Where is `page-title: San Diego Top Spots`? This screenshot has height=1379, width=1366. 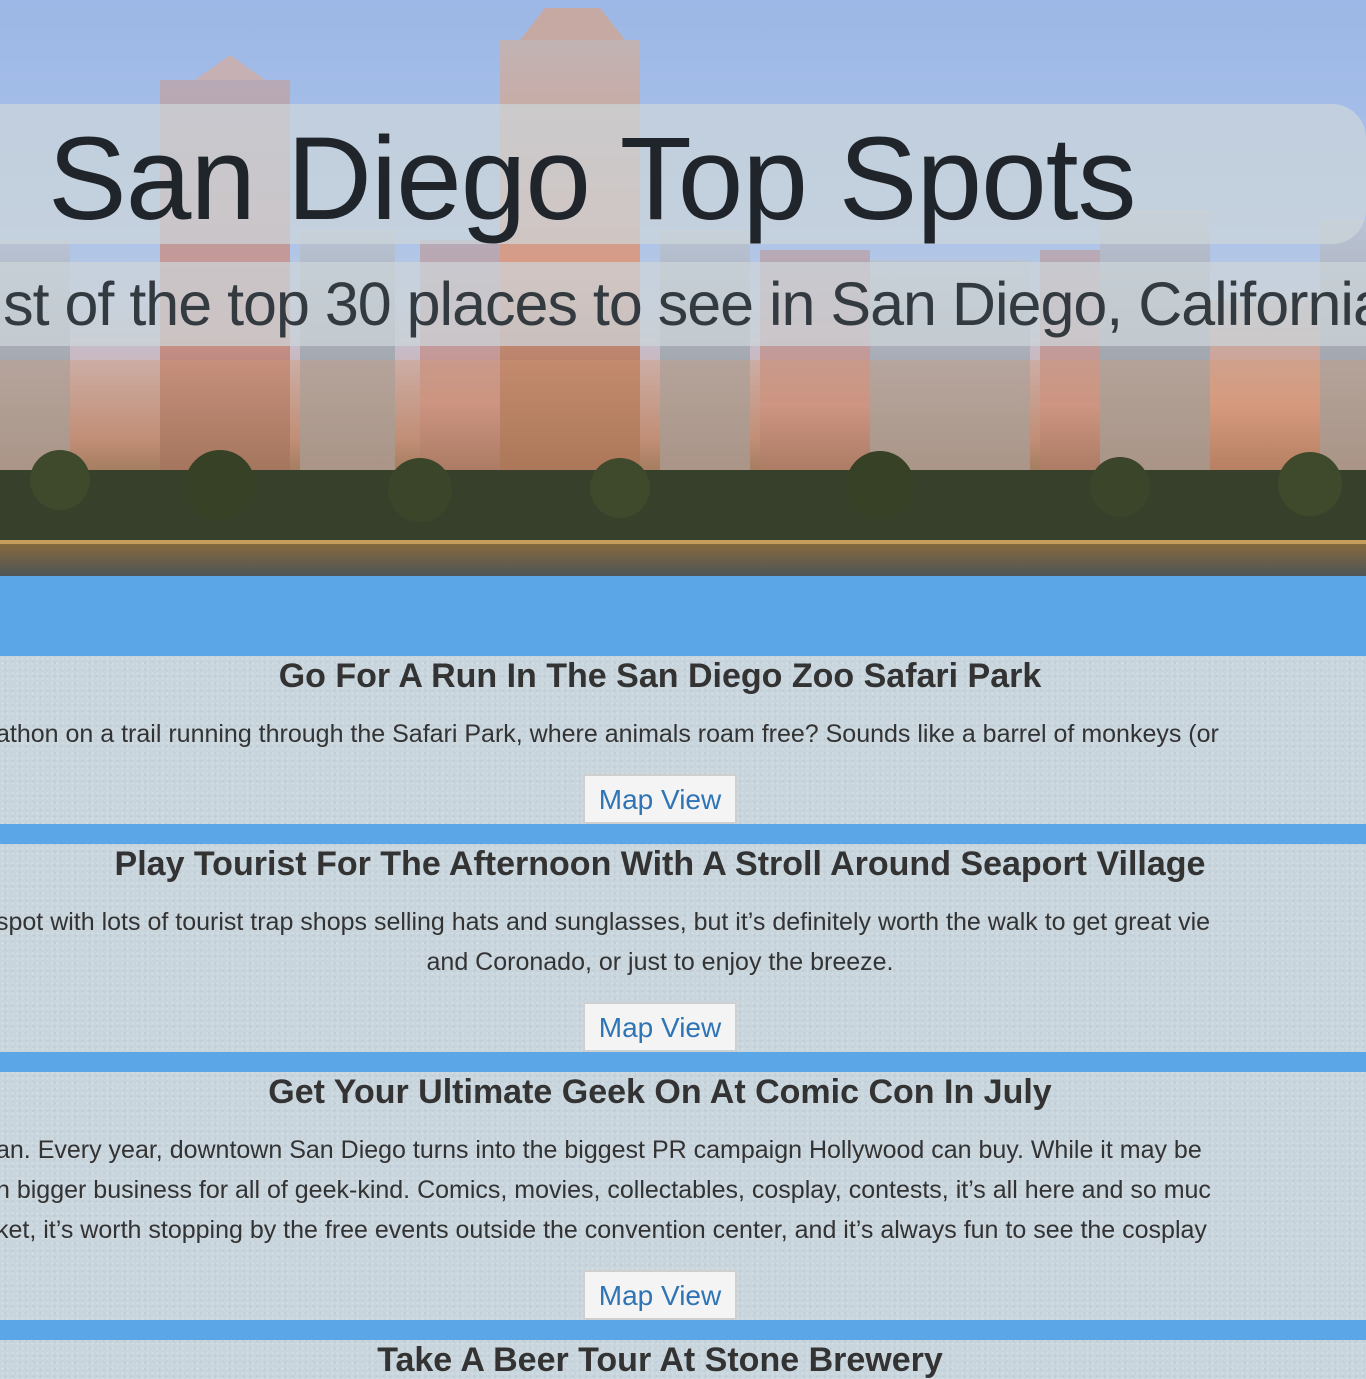
page-title: San Diego Top Spots is located at coordinates (592, 179).